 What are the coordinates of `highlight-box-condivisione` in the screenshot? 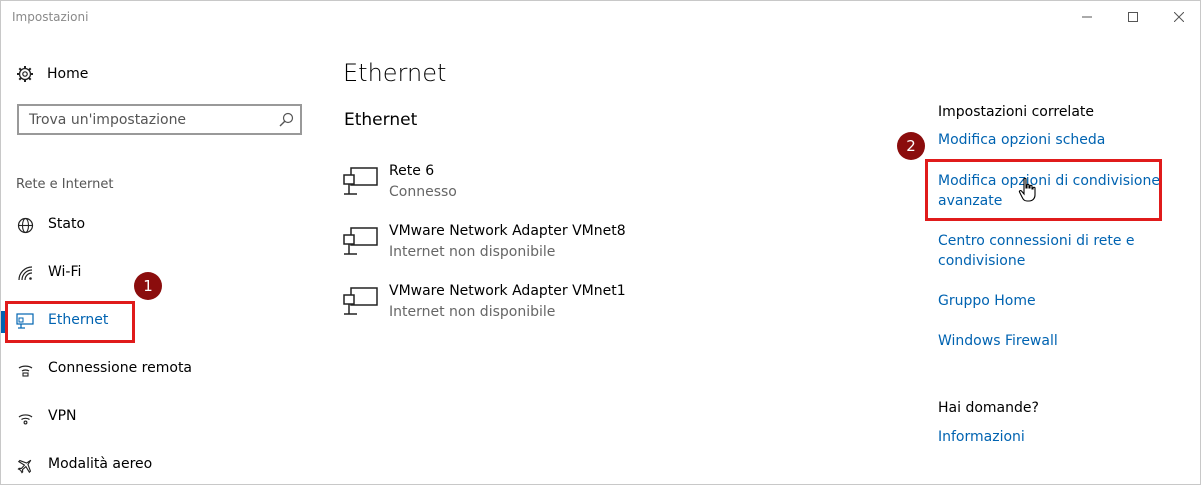 It's located at (1043, 190).